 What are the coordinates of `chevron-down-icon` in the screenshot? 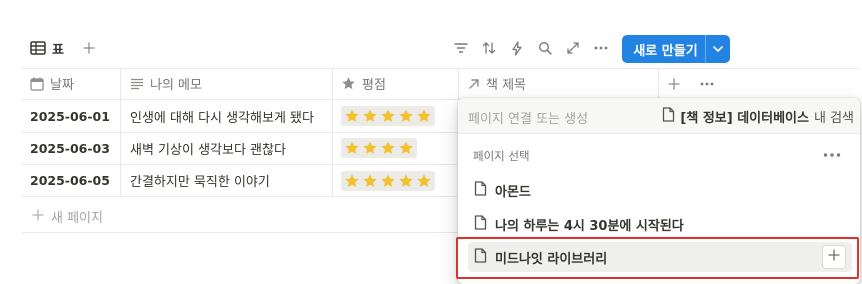 It's located at (718, 49).